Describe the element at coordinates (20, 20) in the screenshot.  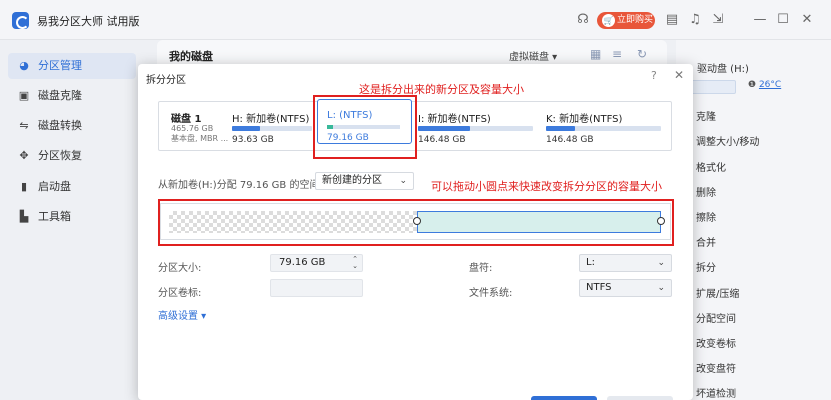
I see `app-logo-icon` at that location.